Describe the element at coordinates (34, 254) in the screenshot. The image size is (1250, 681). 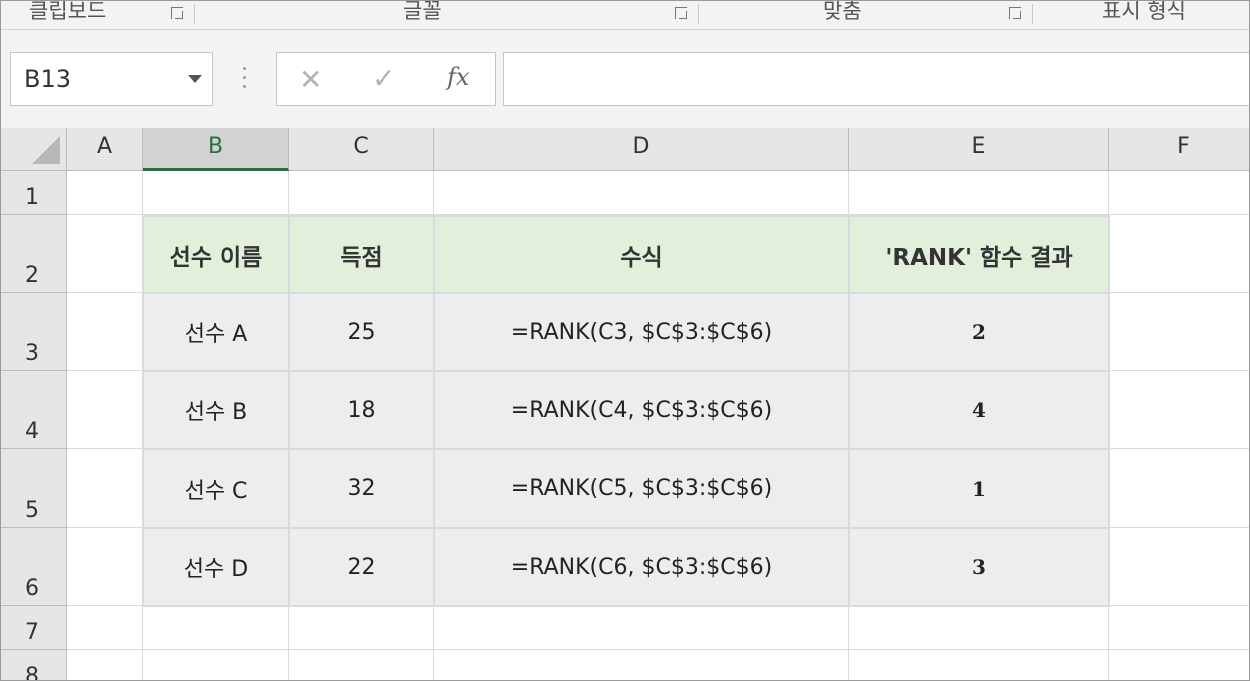
I see `row-header-2: 2` at that location.